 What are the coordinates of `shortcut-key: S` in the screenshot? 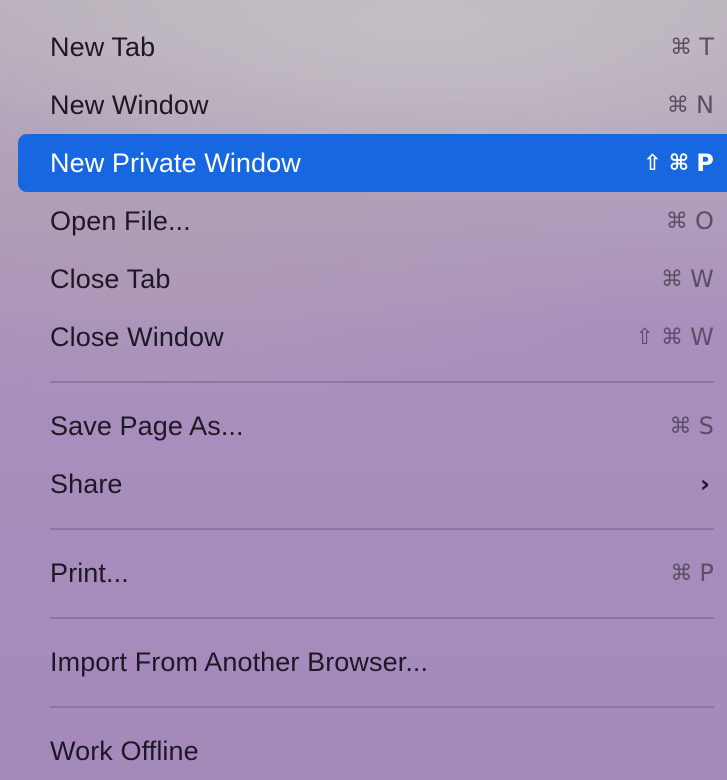 It's located at (706, 426).